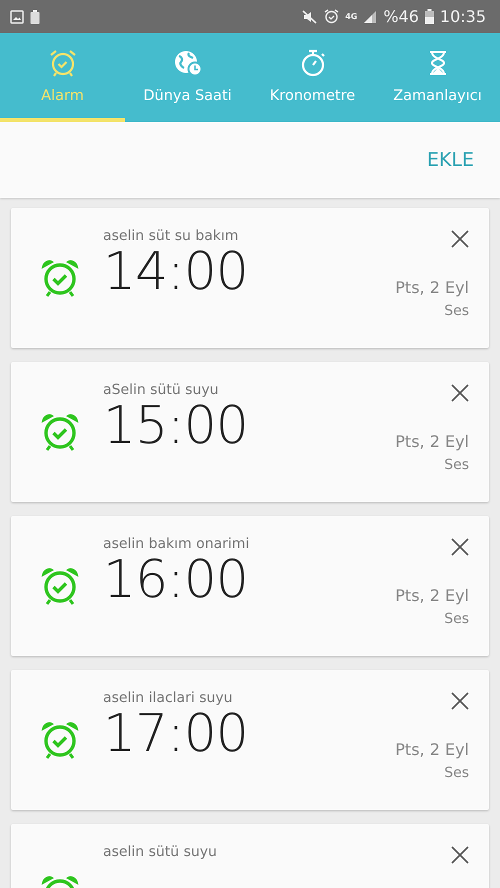 The height and width of the screenshot is (888, 500). I want to click on alarm-time: 14:00, so click(176, 273).